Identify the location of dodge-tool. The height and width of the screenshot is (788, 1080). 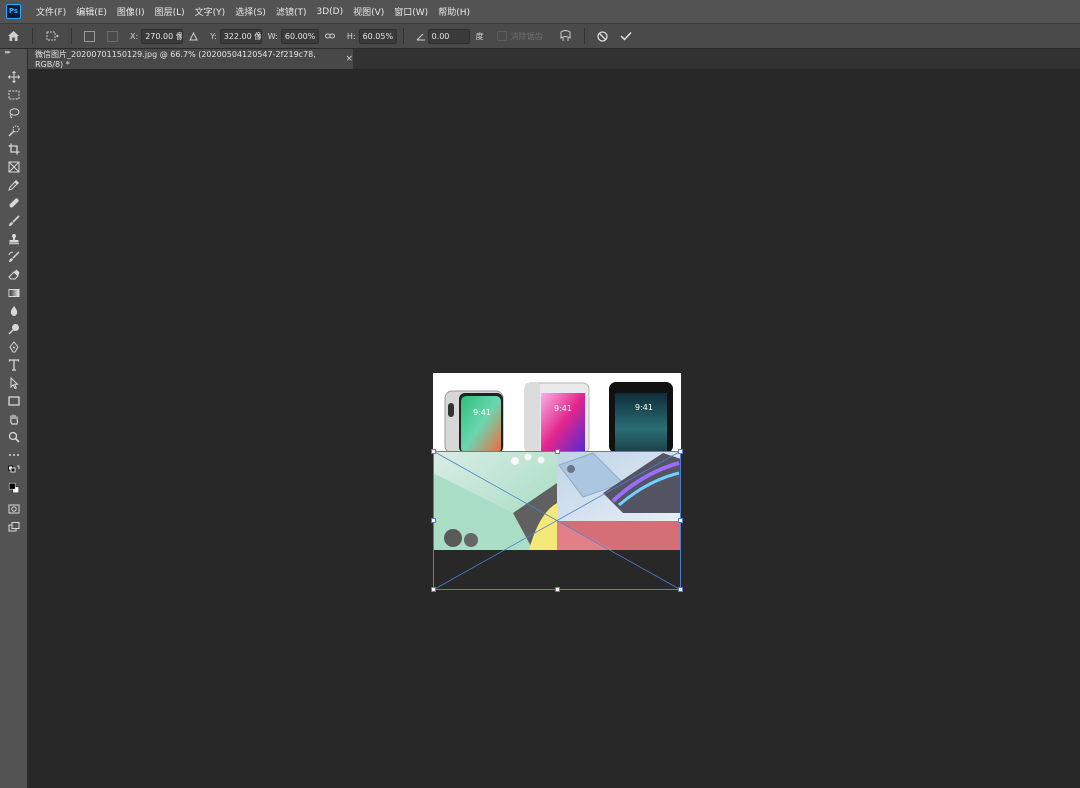
(13, 329).